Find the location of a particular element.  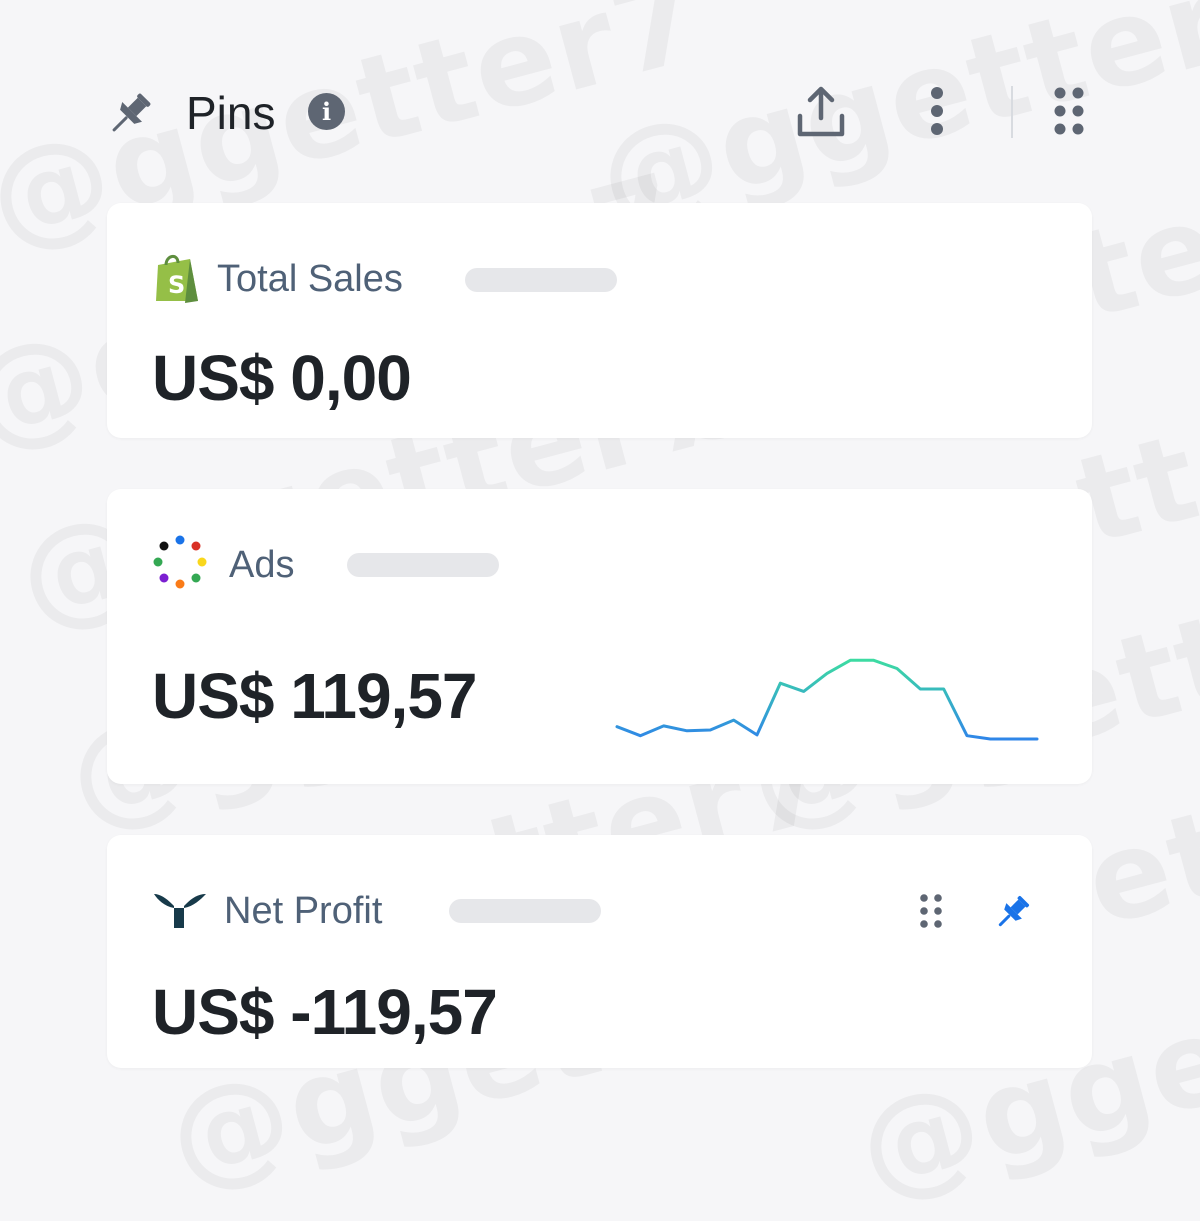

info-icon: i is located at coordinates (326, 111).